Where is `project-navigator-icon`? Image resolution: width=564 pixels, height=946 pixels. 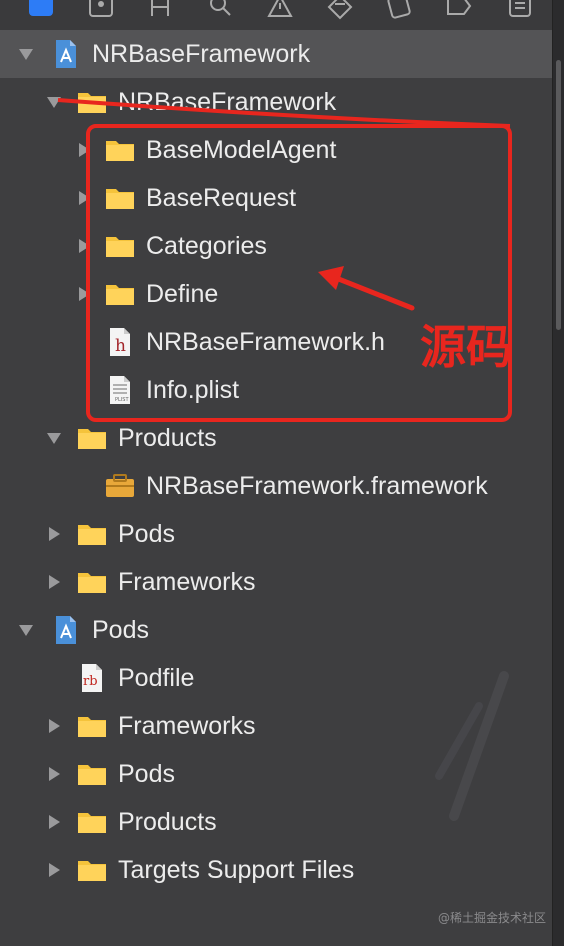
project-navigator-icon is located at coordinates (41, 10).